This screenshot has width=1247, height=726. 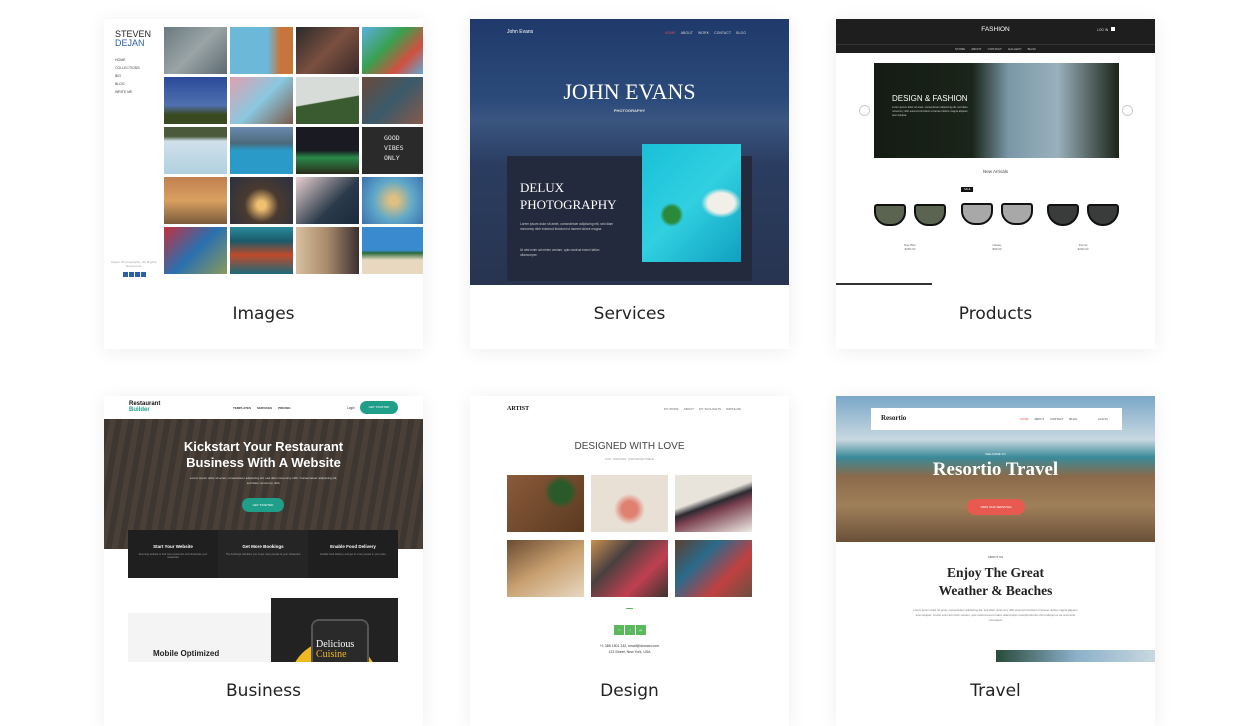 What do you see at coordinates (145, 407) in the screenshot?
I see `preview-brand: Restaurant Builder` at bounding box center [145, 407].